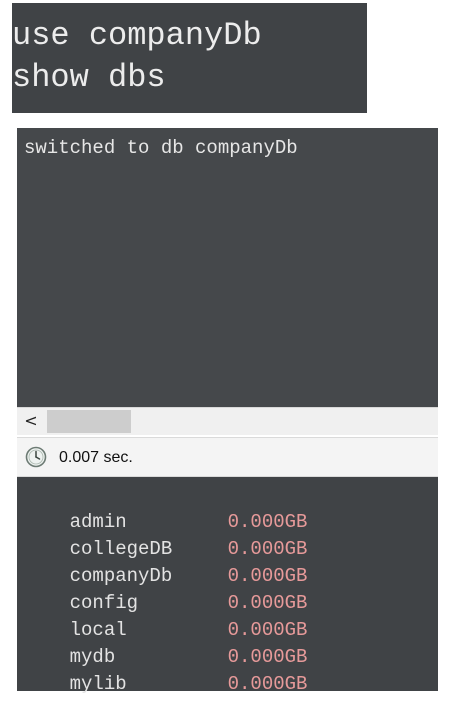 The width and height of the screenshot is (453, 725). What do you see at coordinates (121, 549) in the screenshot?
I see `db-name: collegeDB` at bounding box center [121, 549].